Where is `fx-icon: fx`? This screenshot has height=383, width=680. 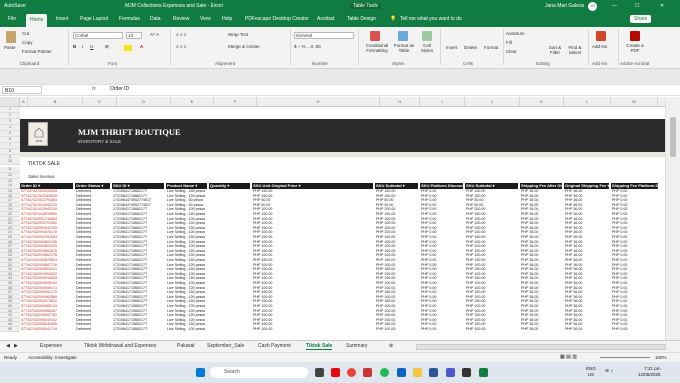
fx-icon: fx is located at coordinates (94, 89).